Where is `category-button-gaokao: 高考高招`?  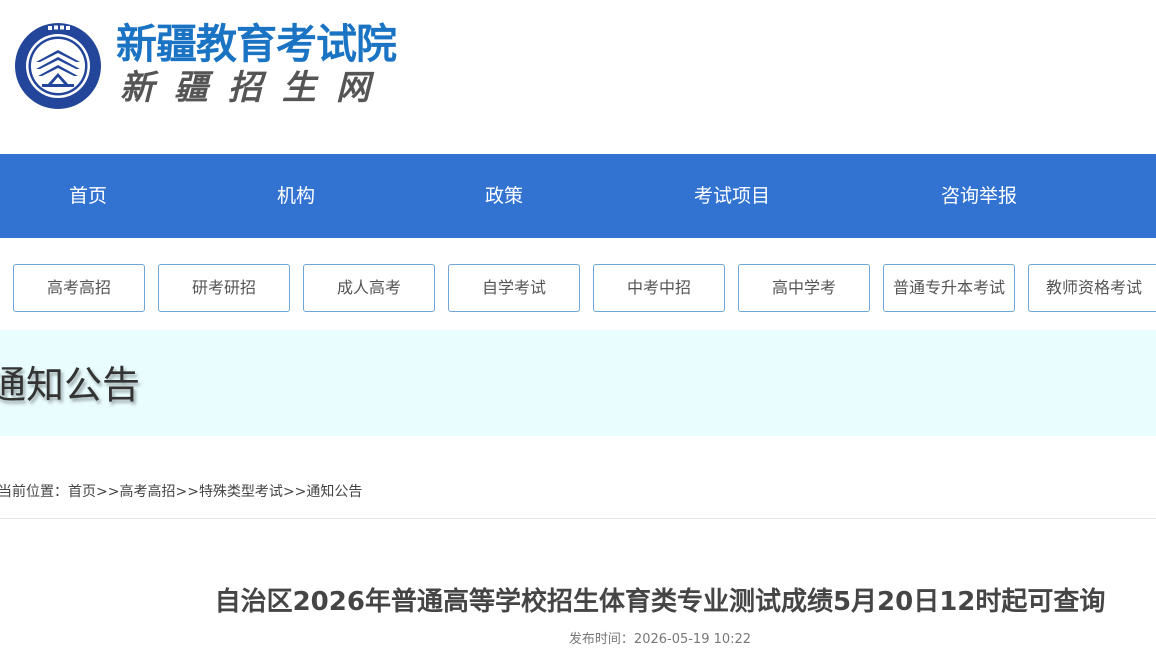
category-button-gaokao: 高考高招 is located at coordinates (79, 288).